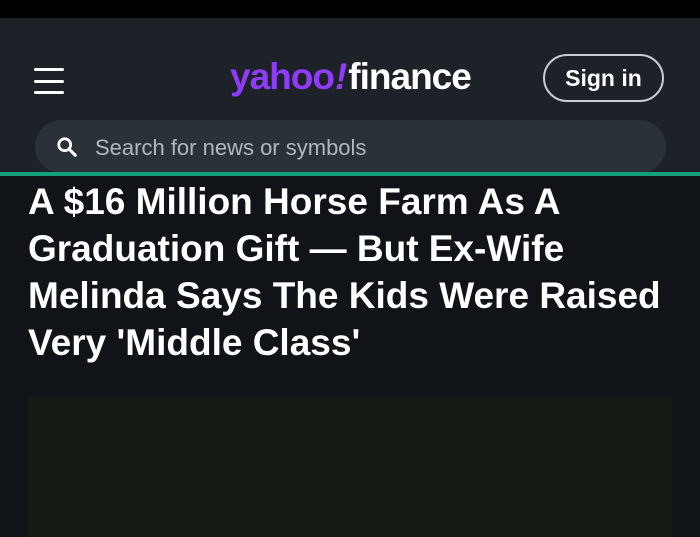  Describe the element at coordinates (282, 76) in the screenshot. I see `logo-brand: yahoo` at that location.